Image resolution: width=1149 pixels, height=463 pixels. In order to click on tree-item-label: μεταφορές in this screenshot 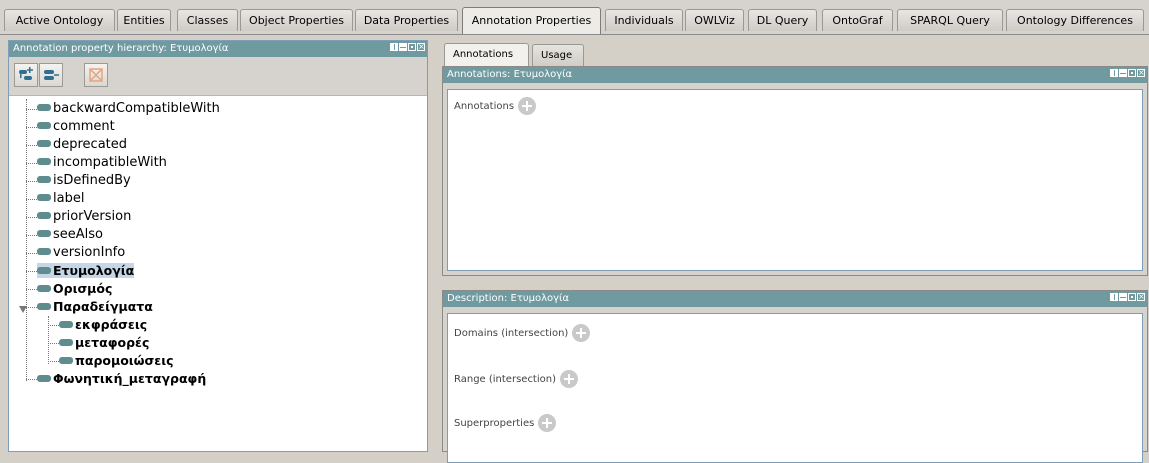, I will do `click(112, 342)`.